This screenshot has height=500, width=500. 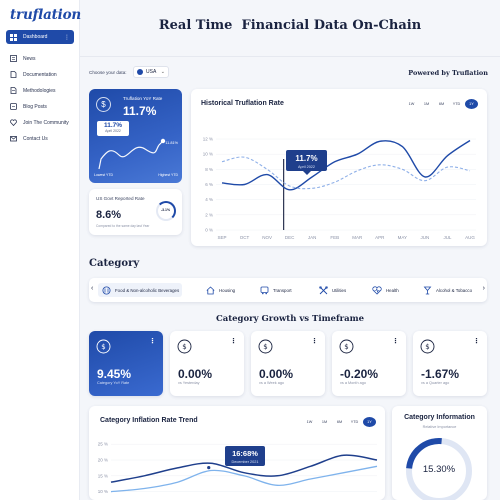 What do you see at coordinates (245, 237) in the screenshot?
I see `x-tick-label: OCT` at bounding box center [245, 237].